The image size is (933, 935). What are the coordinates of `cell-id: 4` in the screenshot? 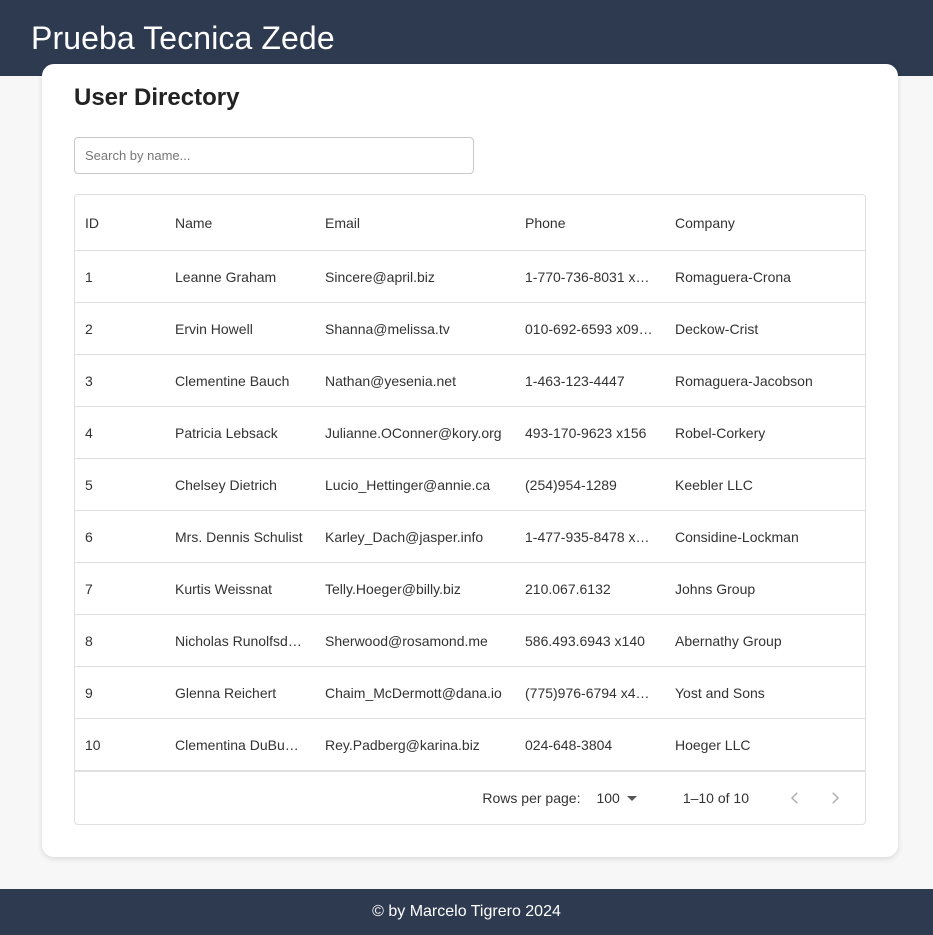 It's located at (89, 432).